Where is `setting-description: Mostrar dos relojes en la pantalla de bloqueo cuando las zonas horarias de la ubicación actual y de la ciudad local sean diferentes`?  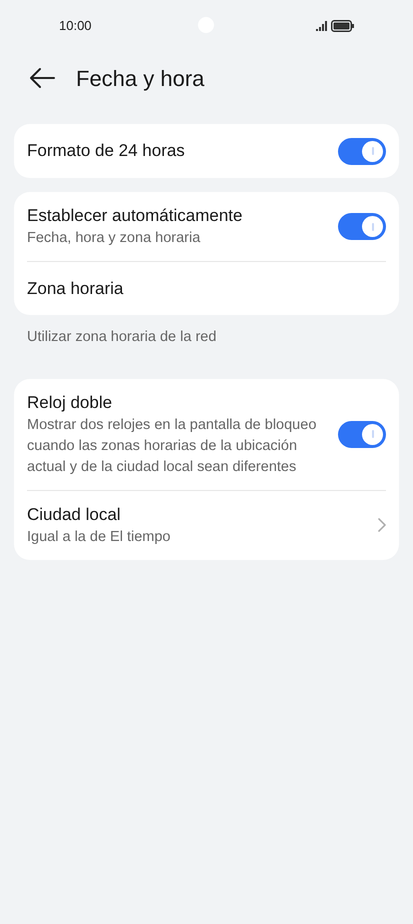
setting-description: Mostrar dos relojes en la pantalla de bloqueo cuando las zonas horarias de la ubicación actual y de la ciudad local sean diferentes is located at coordinates (172, 446).